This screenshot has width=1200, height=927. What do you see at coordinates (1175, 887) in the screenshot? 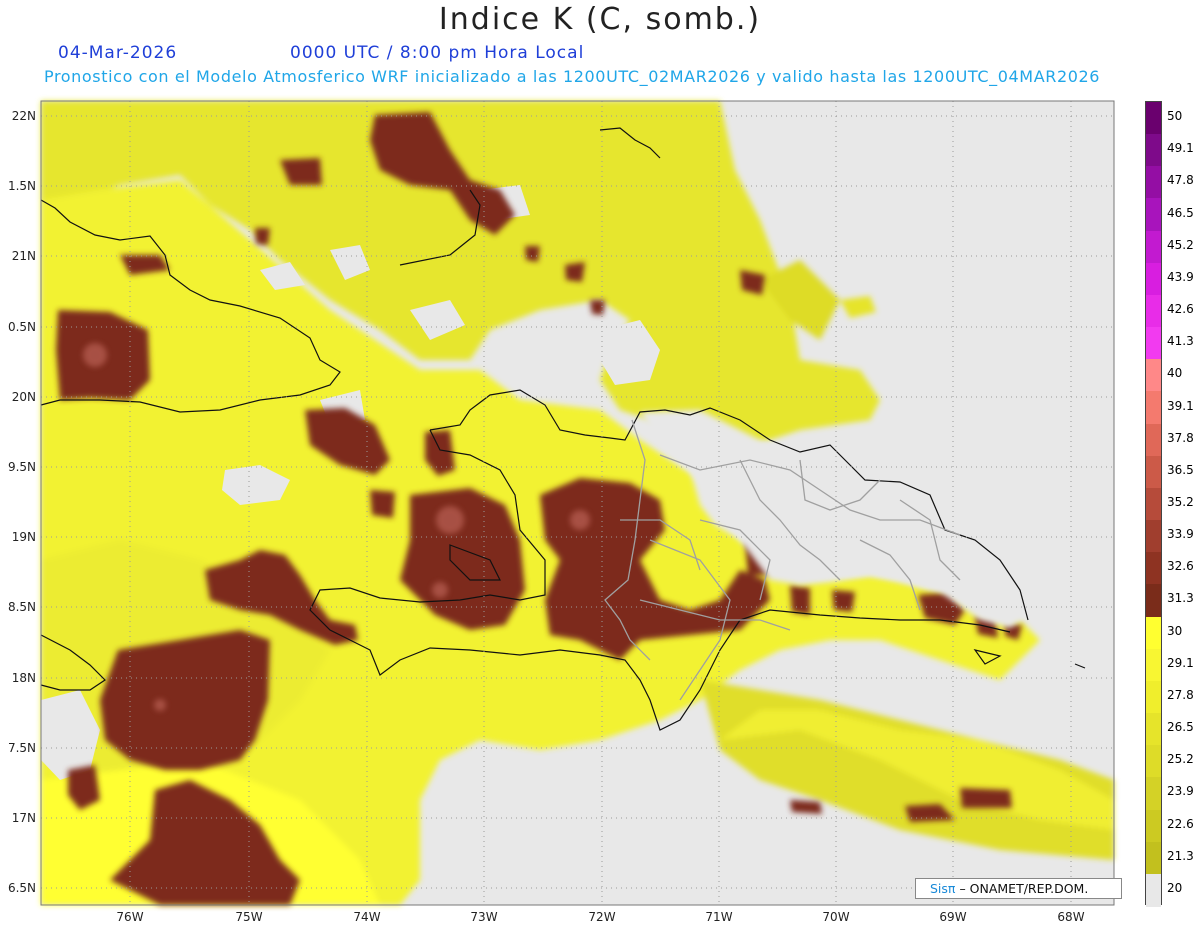
I see `colorbar-label: 20` at bounding box center [1175, 887].